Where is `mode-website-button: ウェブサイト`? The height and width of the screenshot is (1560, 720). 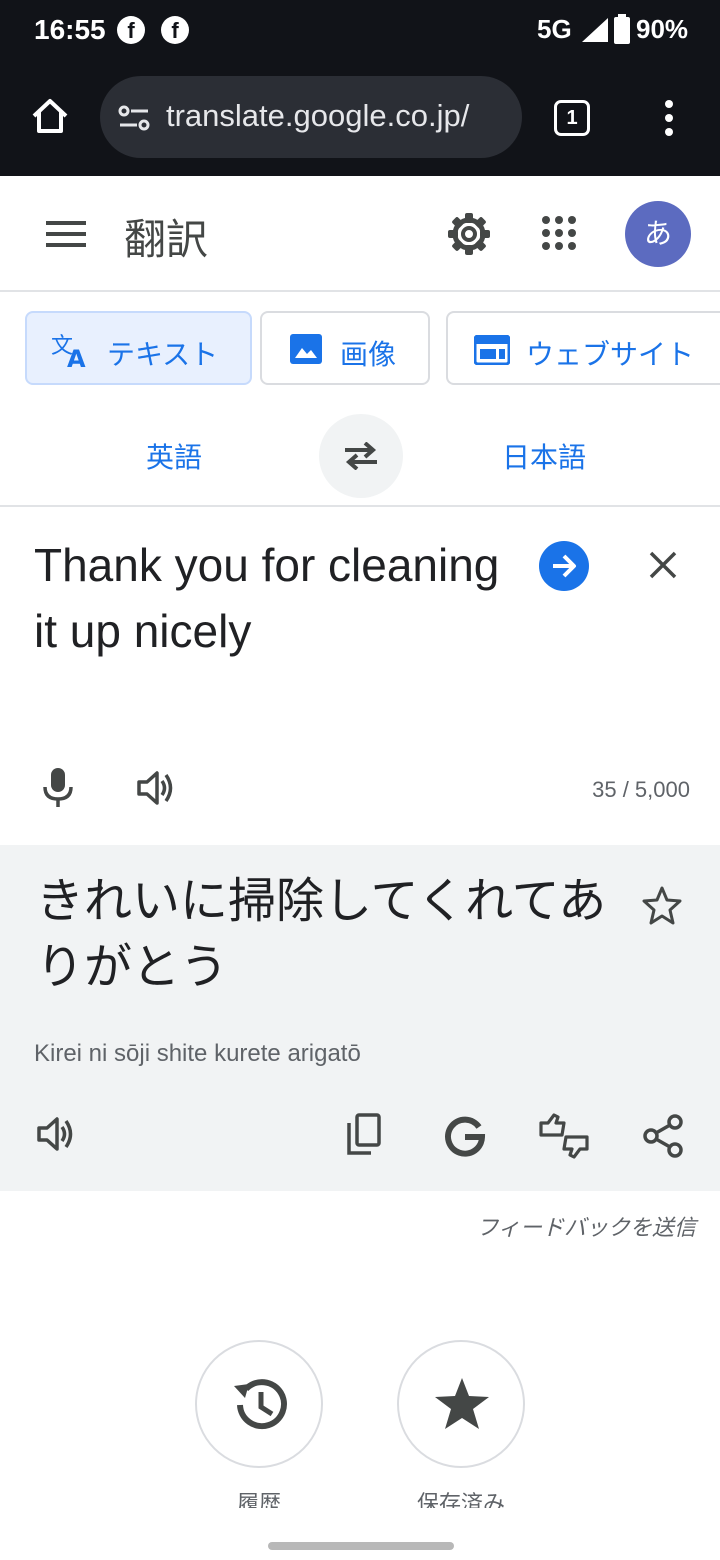
mode-website-button: ウェブサイト is located at coordinates (583, 348).